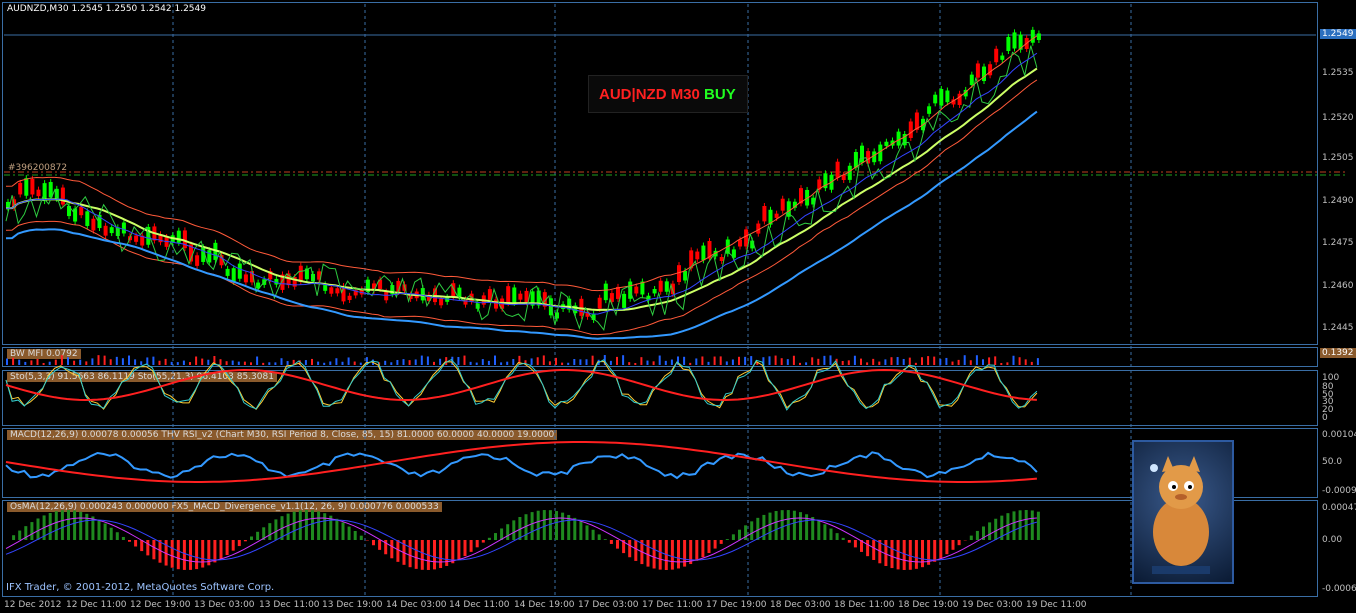 The width and height of the screenshot is (1356, 613). I want to click on macd-signal-line, so click(521, 462).